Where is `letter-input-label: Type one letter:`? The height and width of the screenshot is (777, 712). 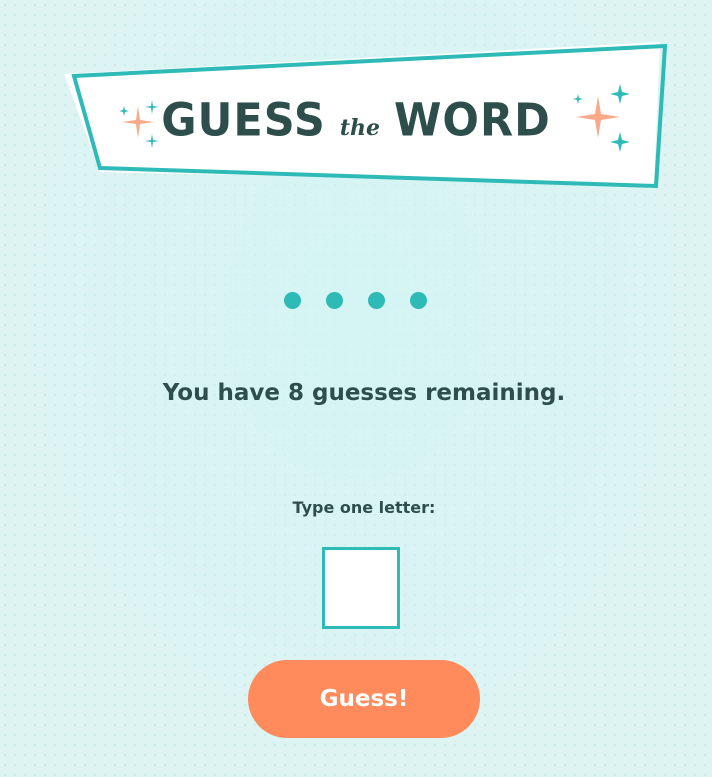
letter-input-label: Type one letter: is located at coordinates (364, 507).